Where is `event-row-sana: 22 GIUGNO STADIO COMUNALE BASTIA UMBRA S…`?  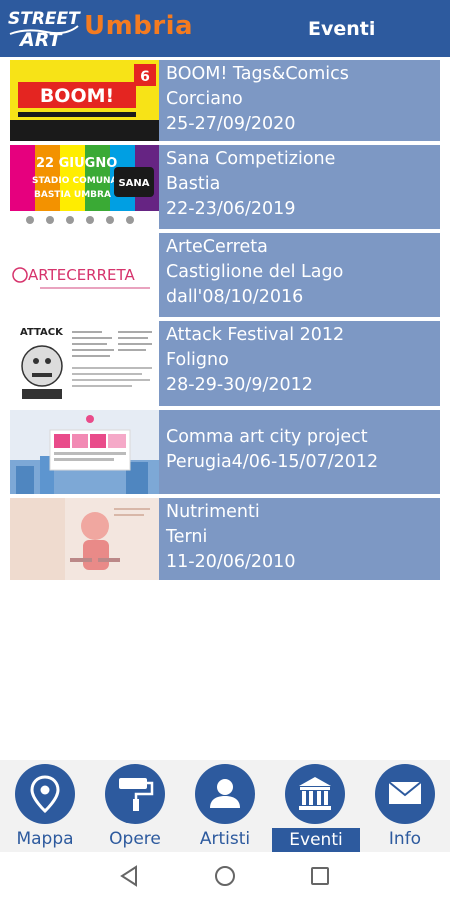 event-row-sana: 22 GIUGNO STADIO COMUNALE BASTIA UMBRA S… is located at coordinates (225, 187).